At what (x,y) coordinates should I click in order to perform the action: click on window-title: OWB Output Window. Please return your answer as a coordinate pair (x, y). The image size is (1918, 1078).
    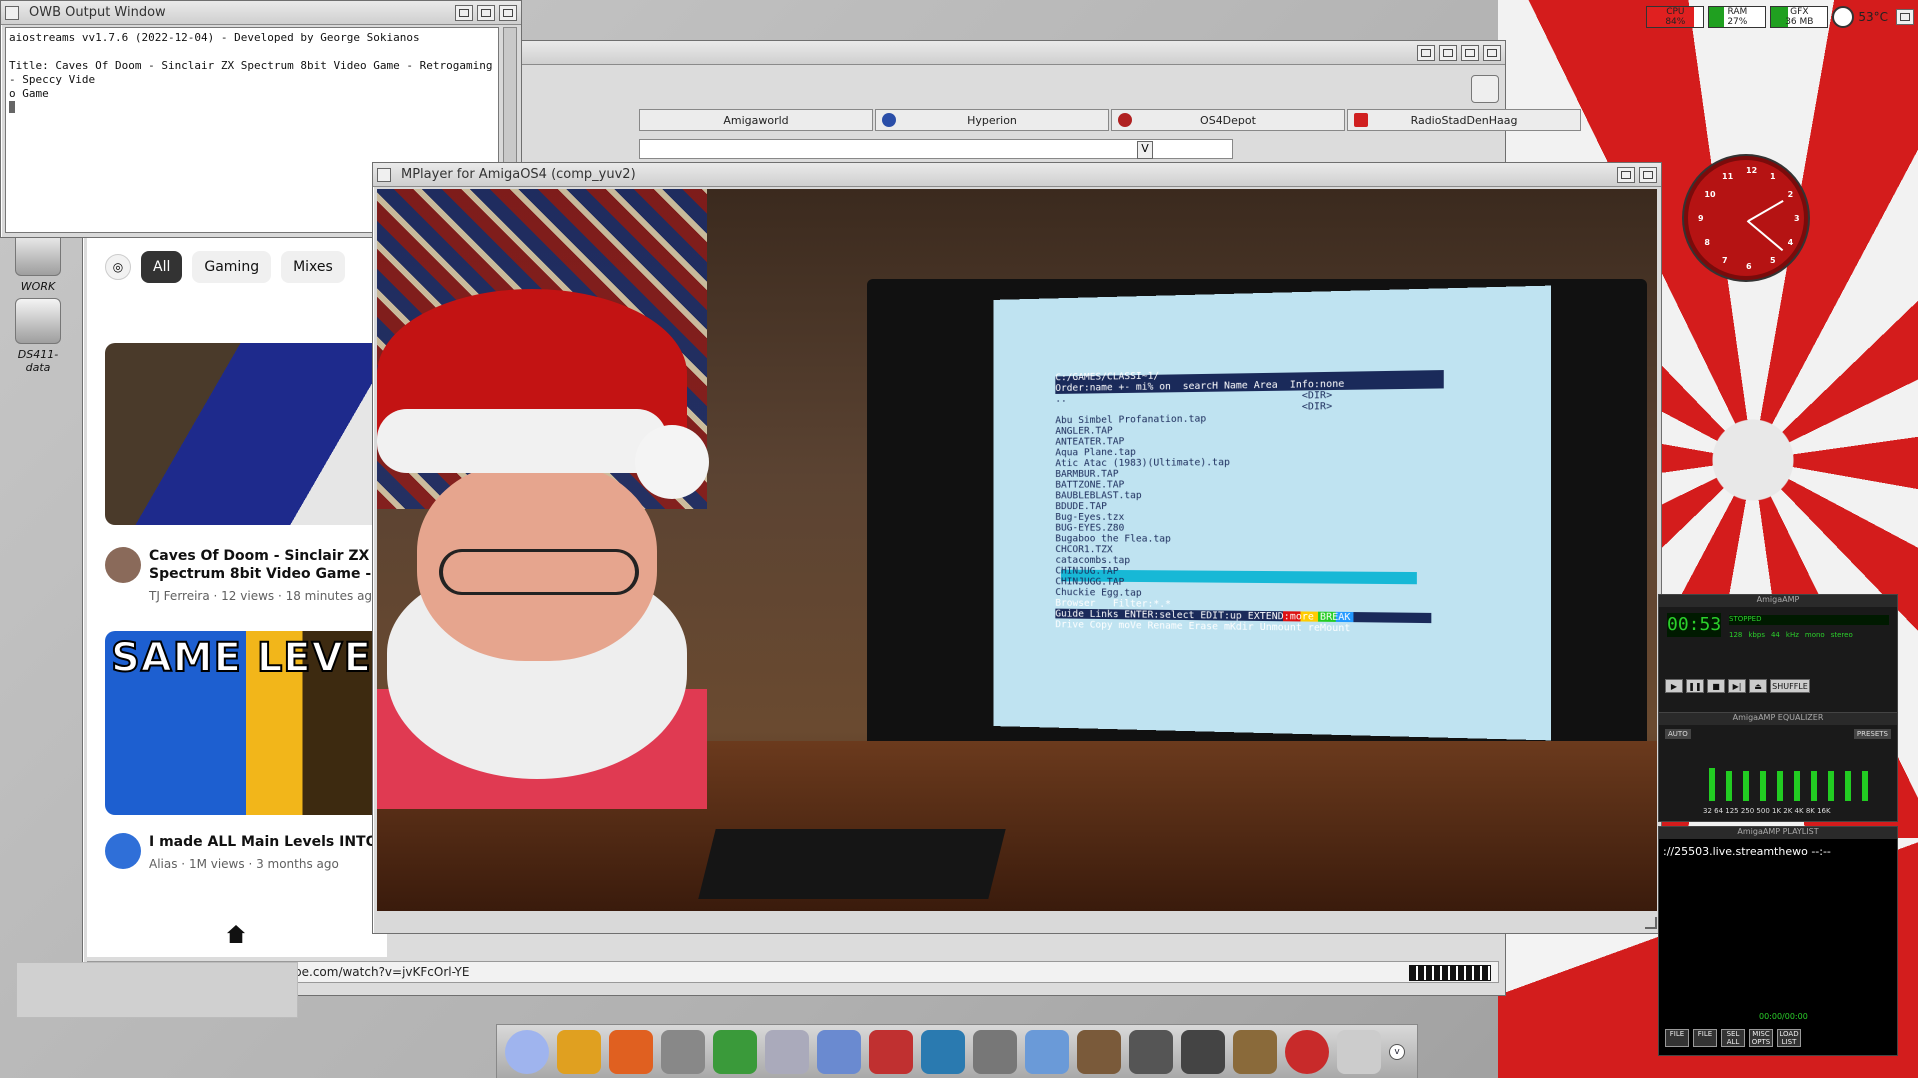
    Looking at the image, I should click on (97, 12).